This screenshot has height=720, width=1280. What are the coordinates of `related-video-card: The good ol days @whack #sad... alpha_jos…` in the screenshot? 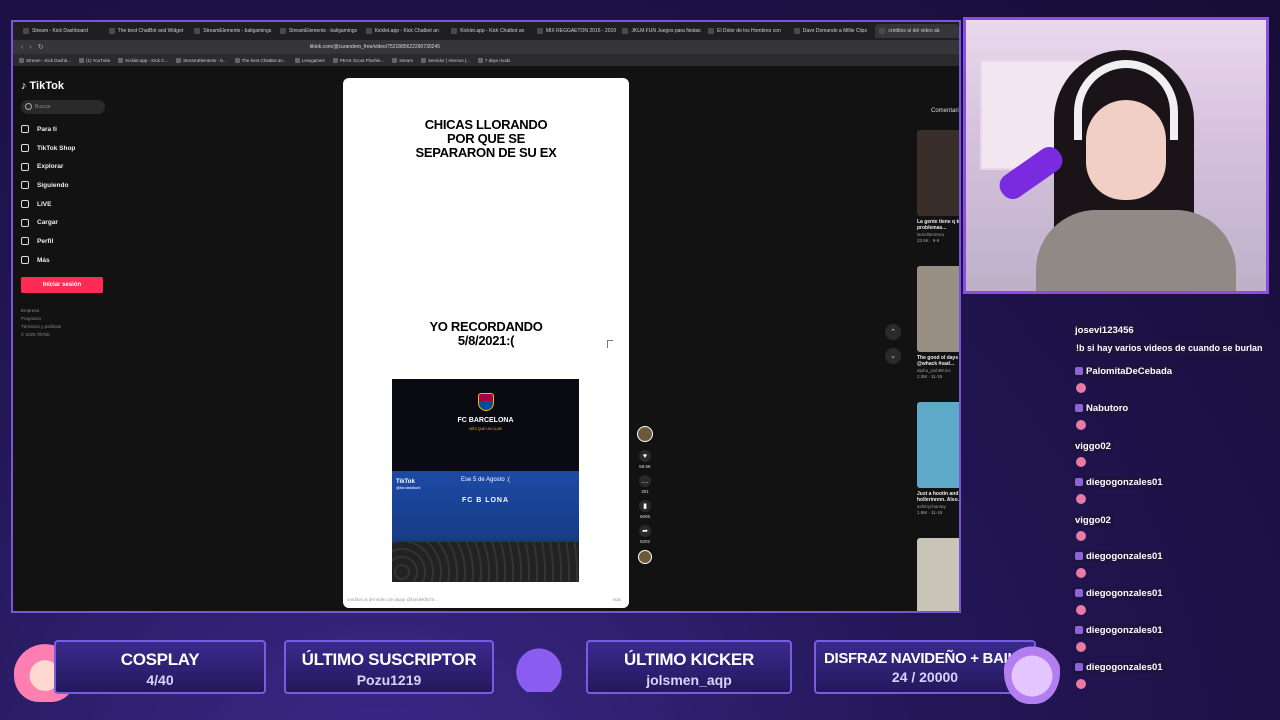 It's located at (938, 322).